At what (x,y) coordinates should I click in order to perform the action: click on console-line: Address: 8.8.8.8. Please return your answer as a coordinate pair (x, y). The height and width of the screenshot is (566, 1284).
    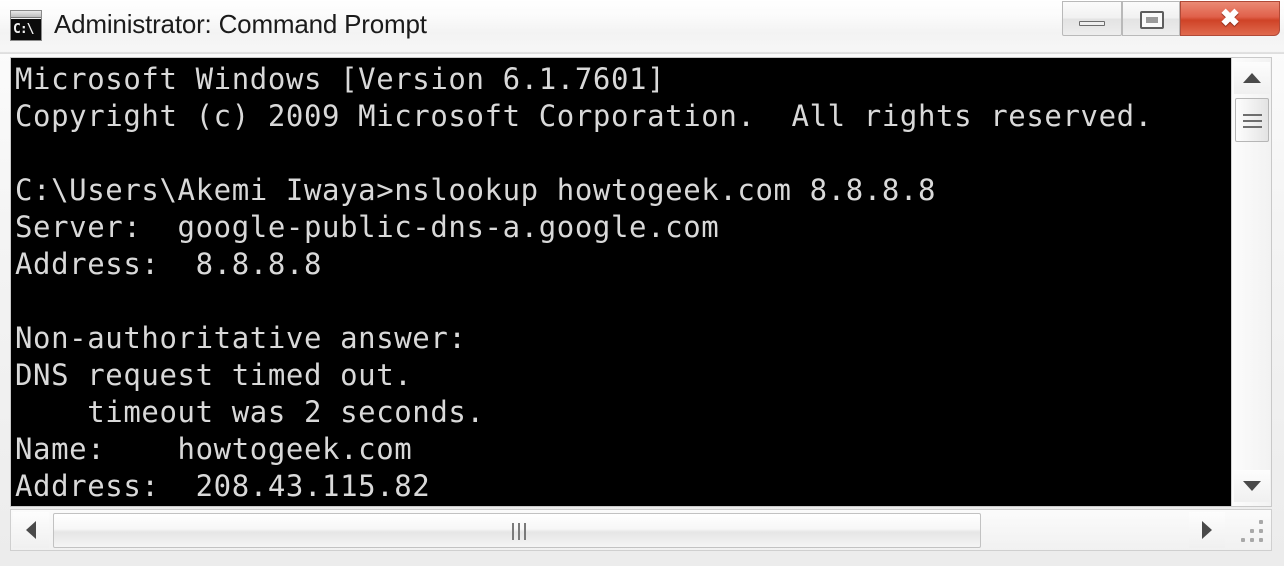
    Looking at the image, I should click on (169, 264).